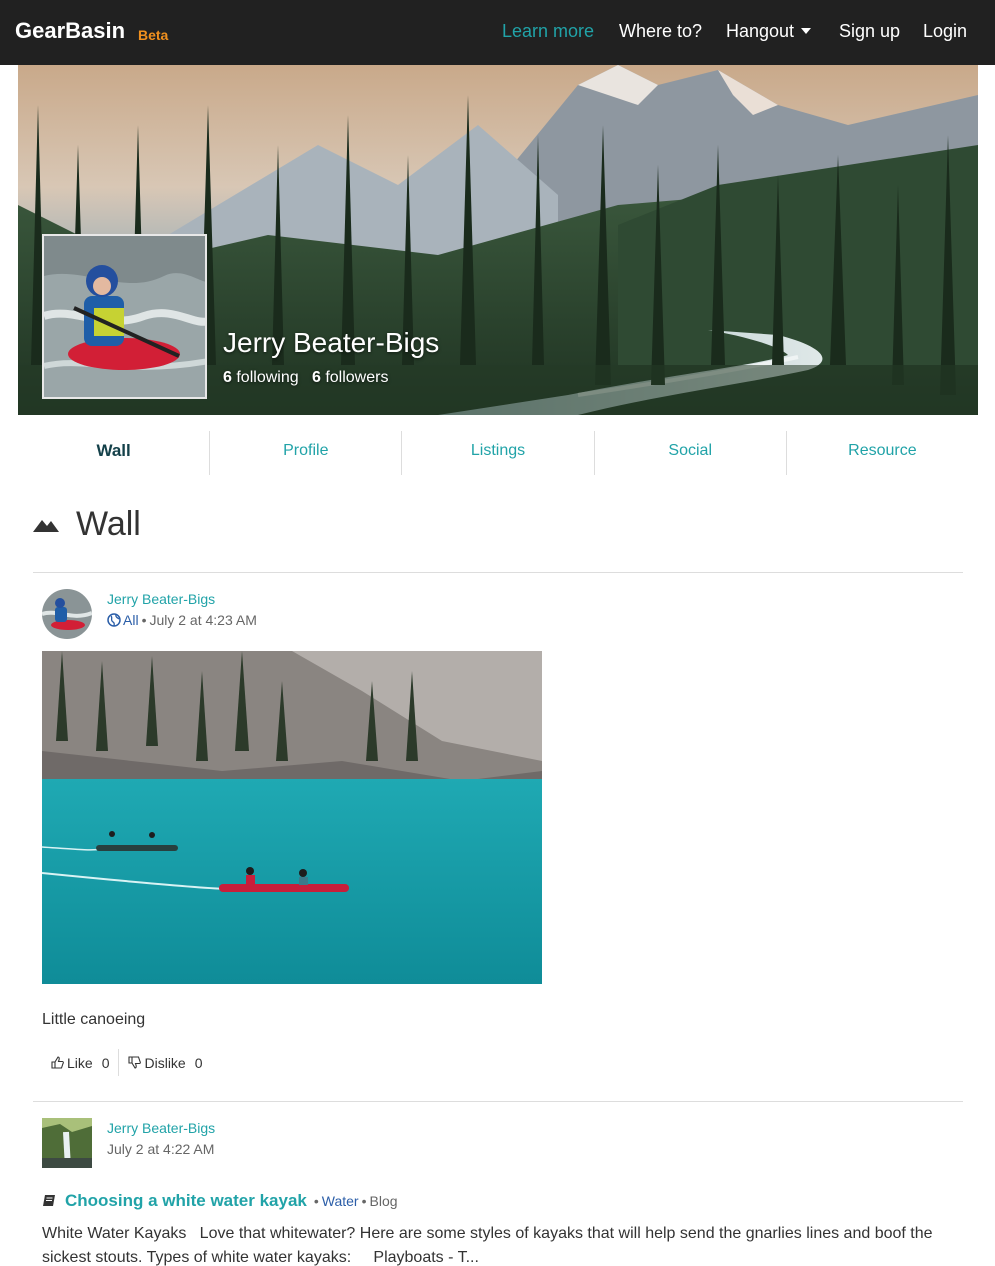 The width and height of the screenshot is (995, 1266). I want to click on post-time: July 2 at 4:22 AM, so click(160, 1149).